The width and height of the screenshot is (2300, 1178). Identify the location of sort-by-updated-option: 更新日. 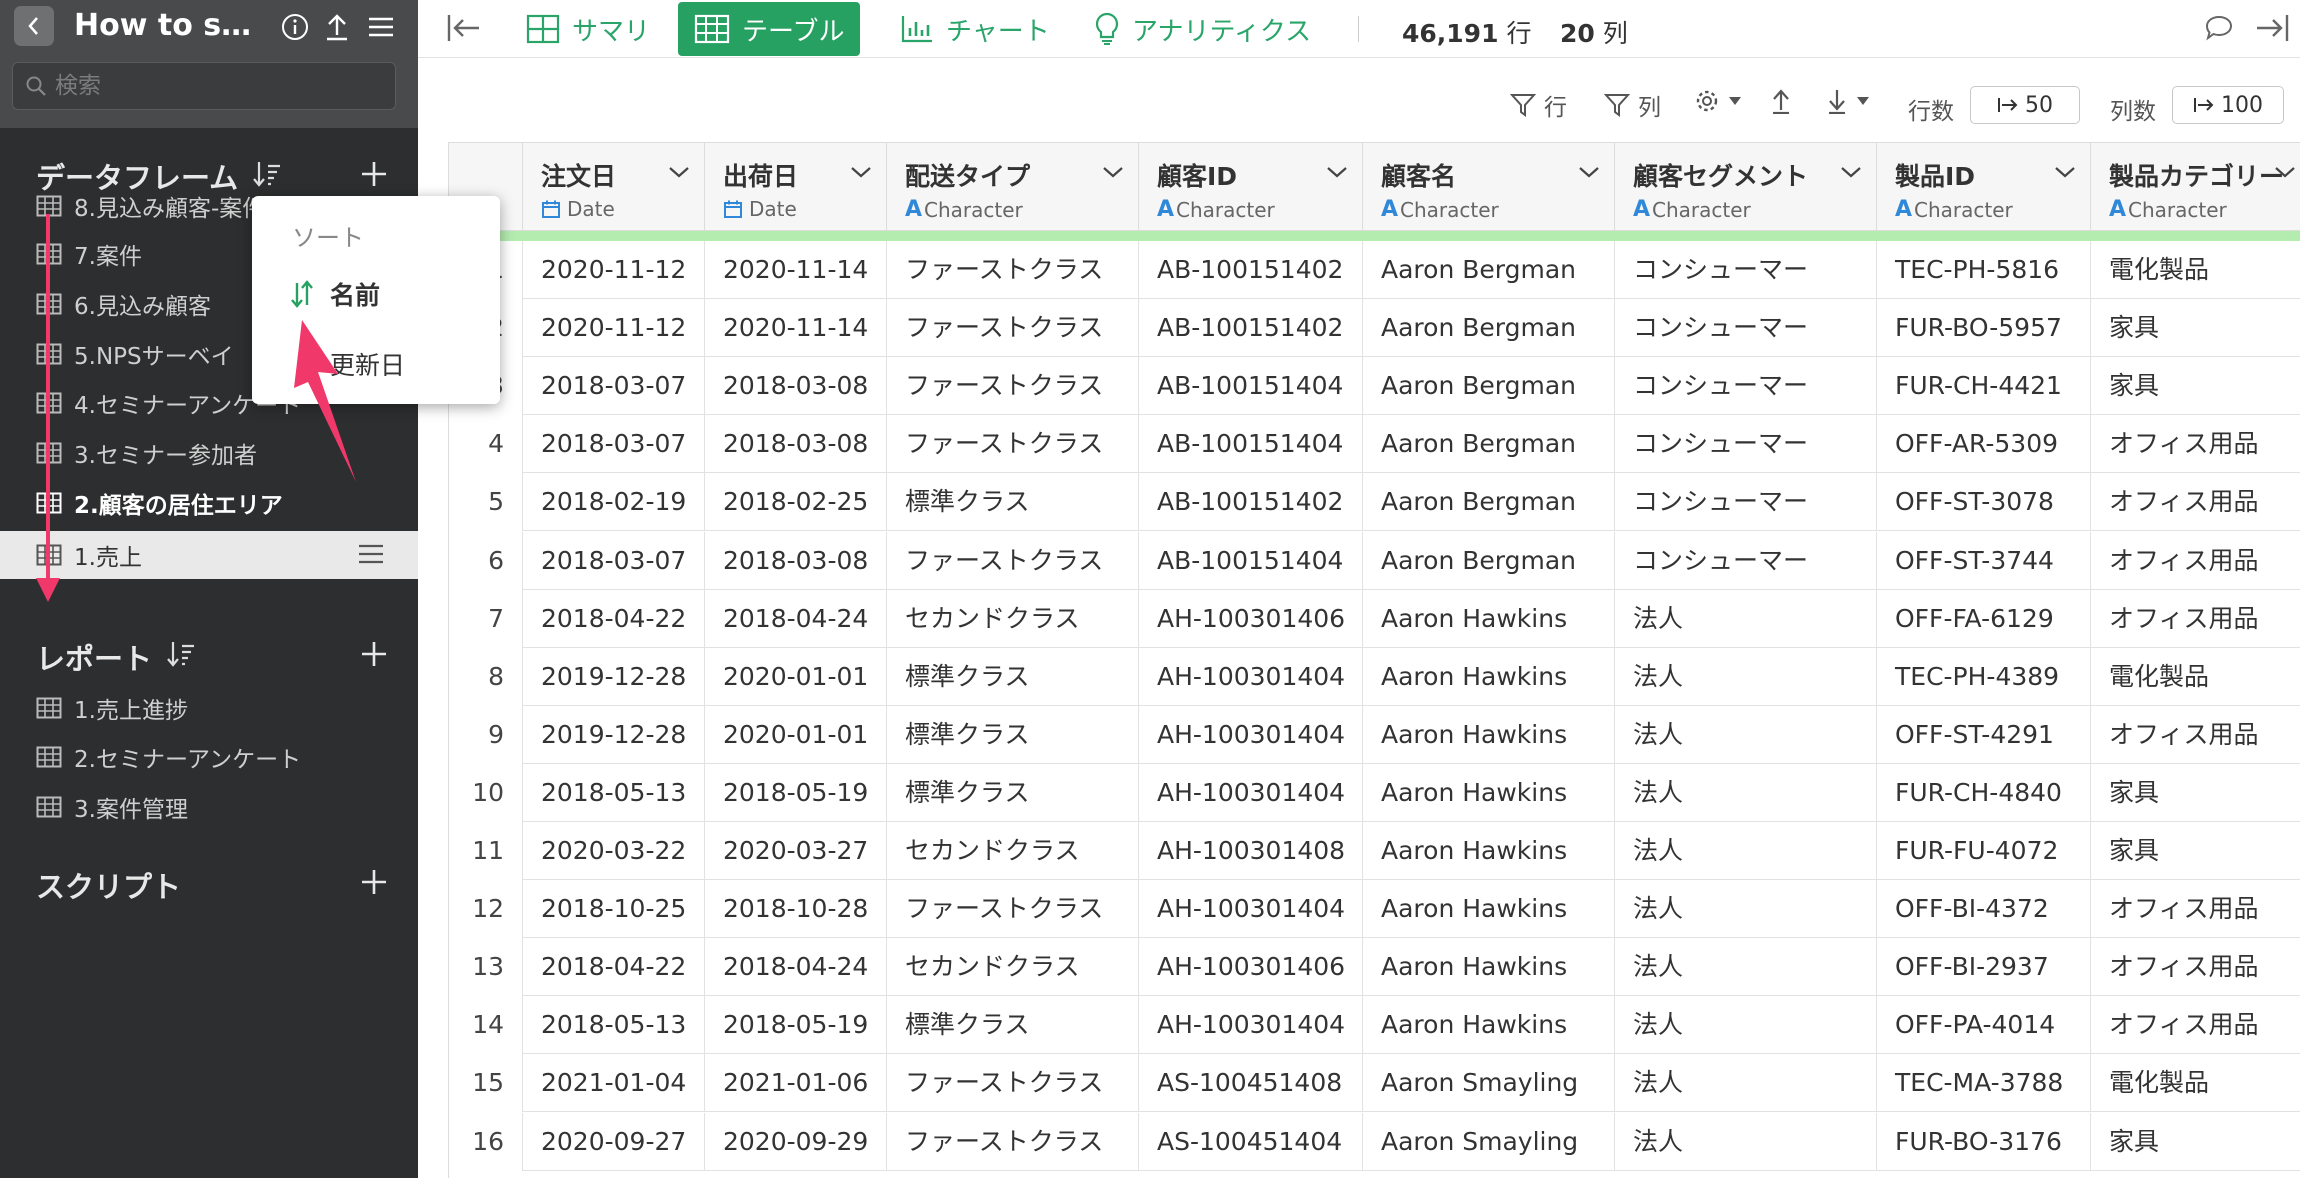
(367, 364).